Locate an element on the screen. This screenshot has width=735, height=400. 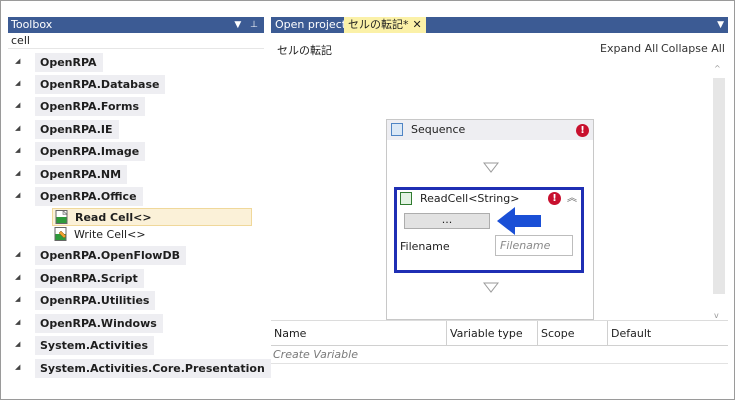
sequence-header: Sequence ! is located at coordinates (490, 130).